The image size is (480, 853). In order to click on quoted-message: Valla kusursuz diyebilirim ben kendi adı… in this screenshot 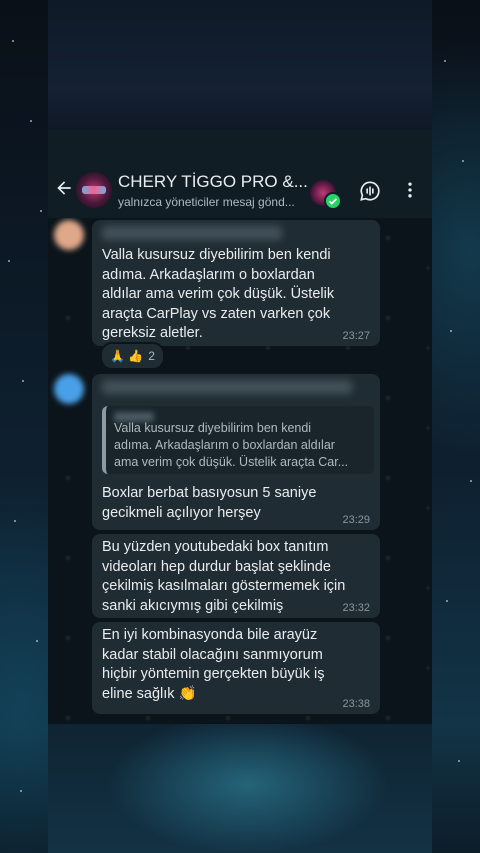, I will do `click(238, 440)`.